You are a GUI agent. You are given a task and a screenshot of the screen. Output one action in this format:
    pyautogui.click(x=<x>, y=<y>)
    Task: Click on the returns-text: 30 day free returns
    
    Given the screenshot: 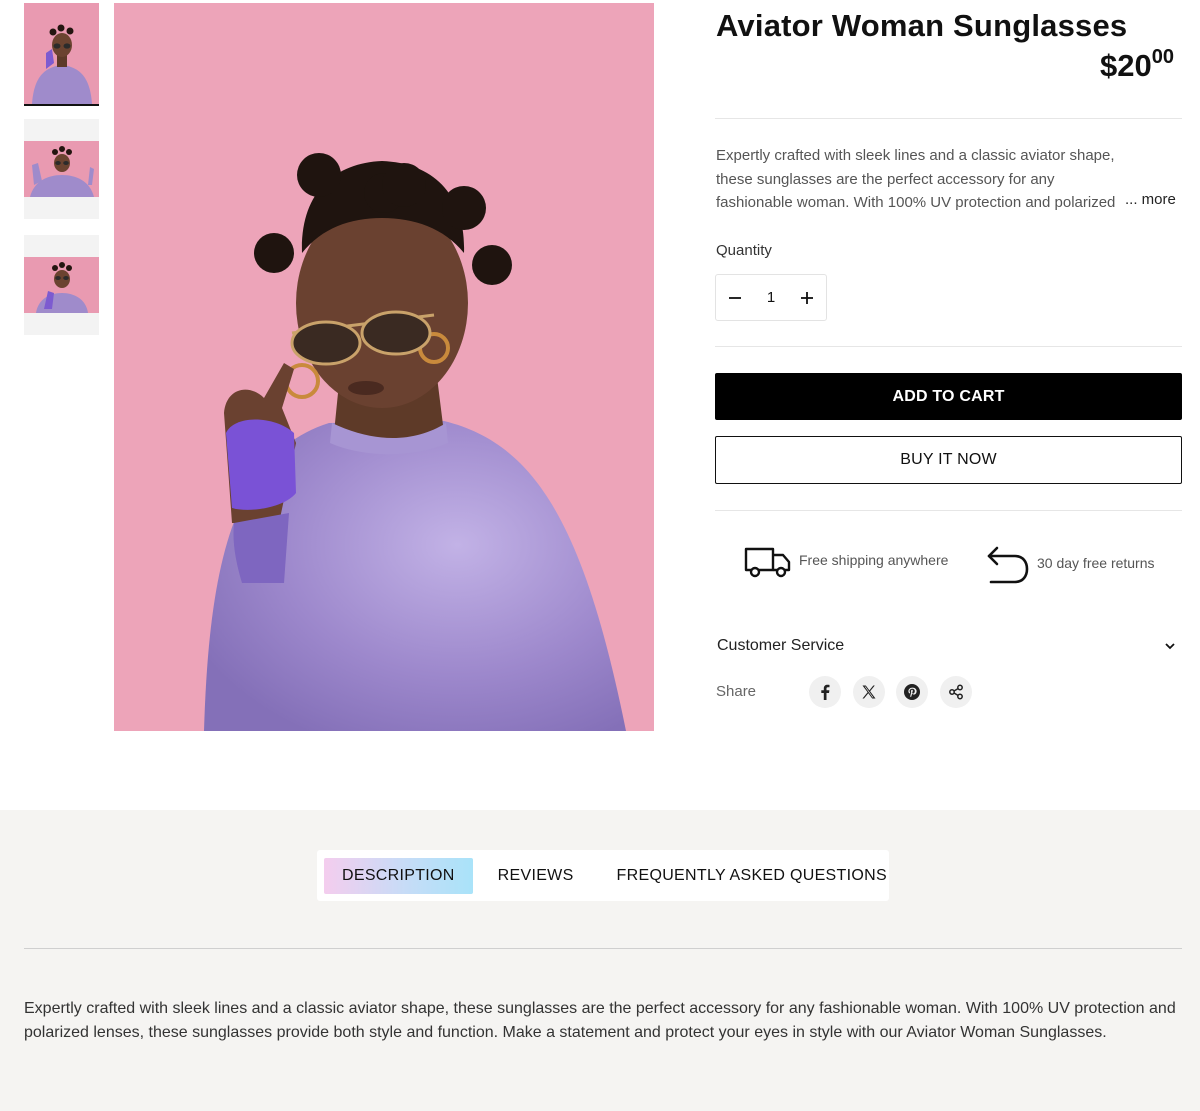 What is the action you would take?
    pyautogui.click(x=1096, y=563)
    